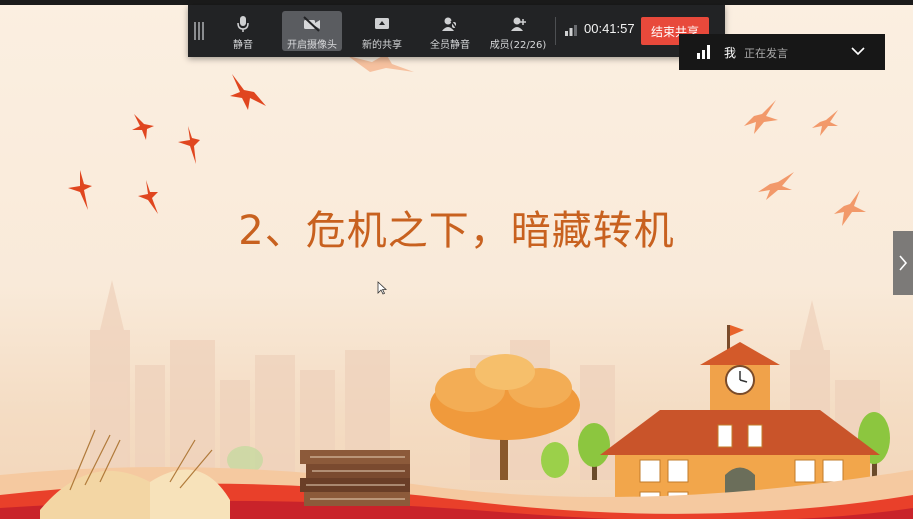 The width and height of the screenshot is (913, 519). I want to click on mute-all-button: 全员静音, so click(450, 31).